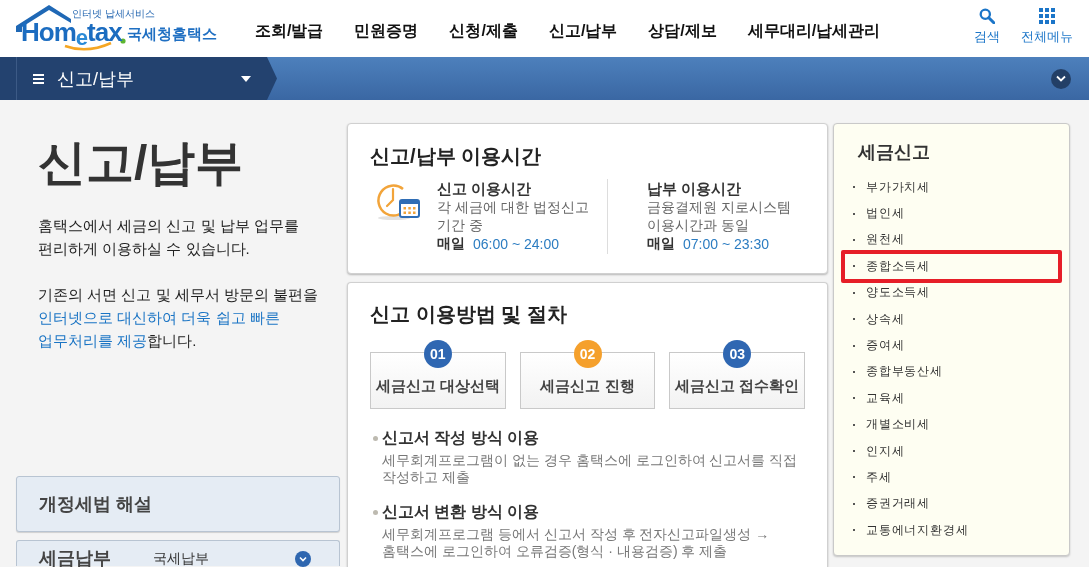 This screenshot has width=1089, height=567. Describe the element at coordinates (951, 266) in the screenshot. I see `tax-menu-item: 종합소득세` at that location.